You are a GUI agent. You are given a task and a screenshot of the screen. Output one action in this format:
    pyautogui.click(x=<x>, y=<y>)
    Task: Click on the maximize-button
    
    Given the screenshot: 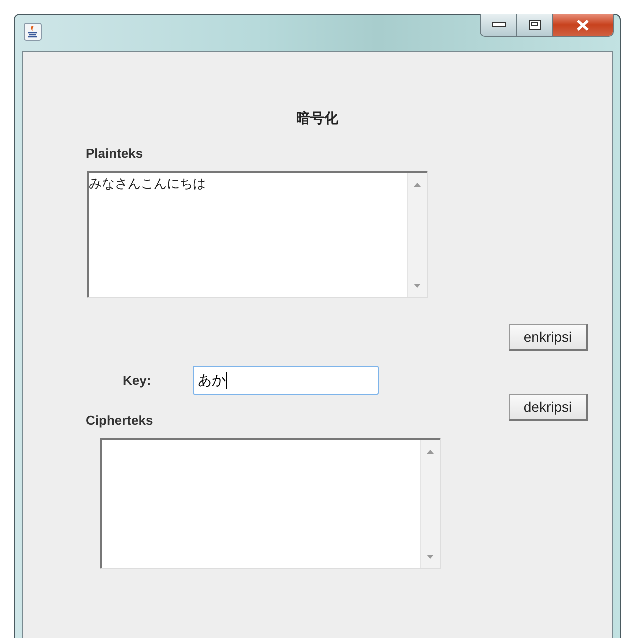 What is the action you would take?
    pyautogui.click(x=535, y=25)
    